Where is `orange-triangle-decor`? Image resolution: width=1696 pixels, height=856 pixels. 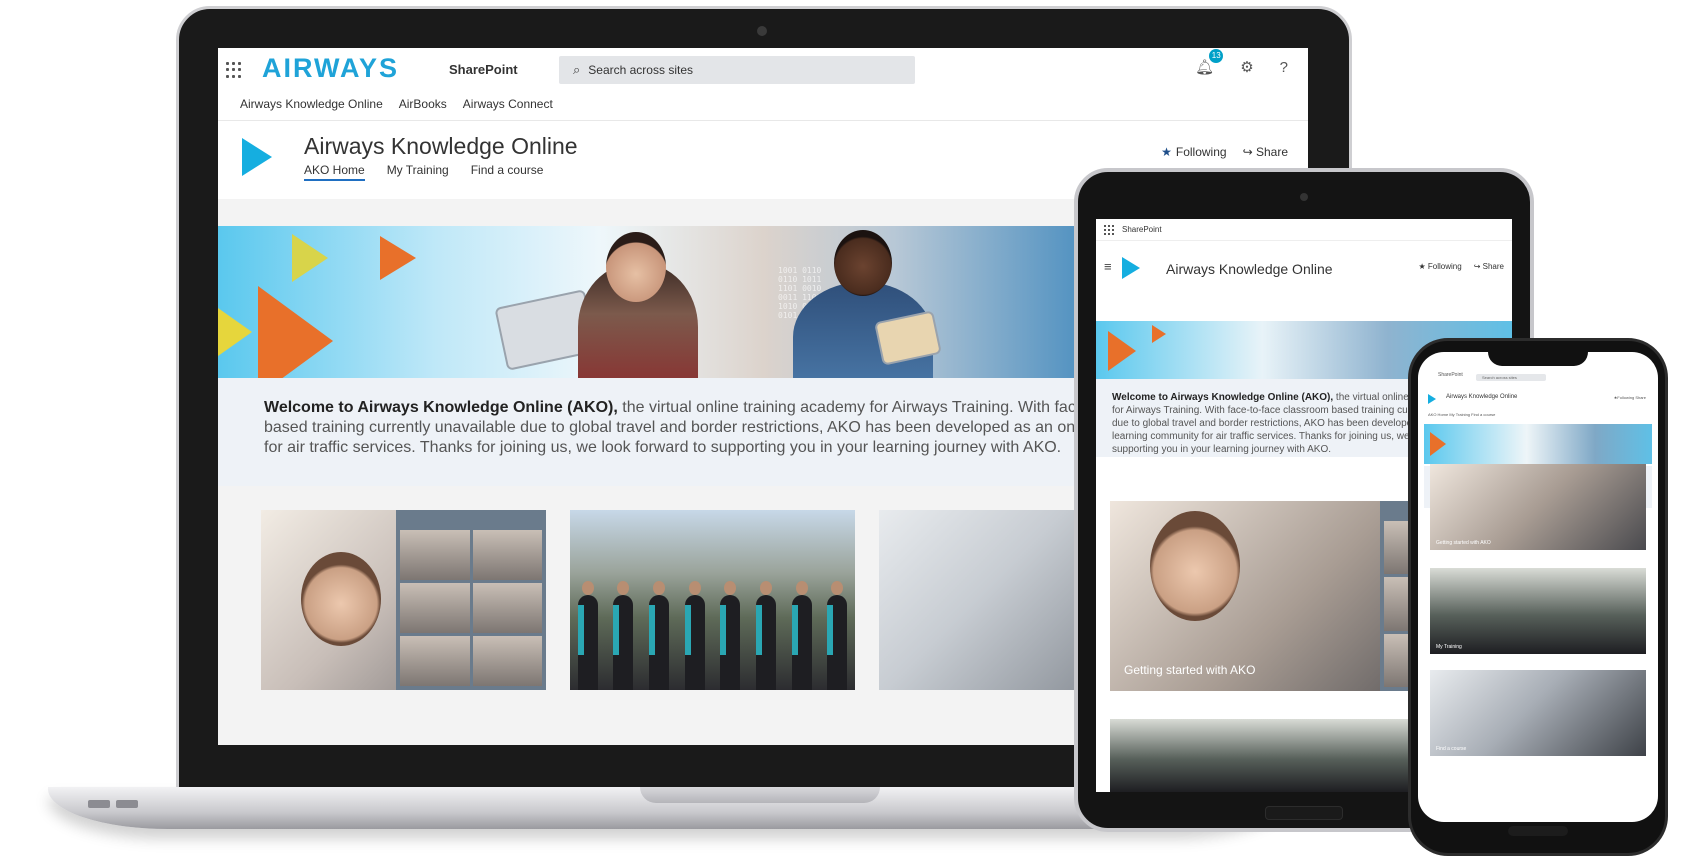
orange-triangle-decor is located at coordinates (295, 332).